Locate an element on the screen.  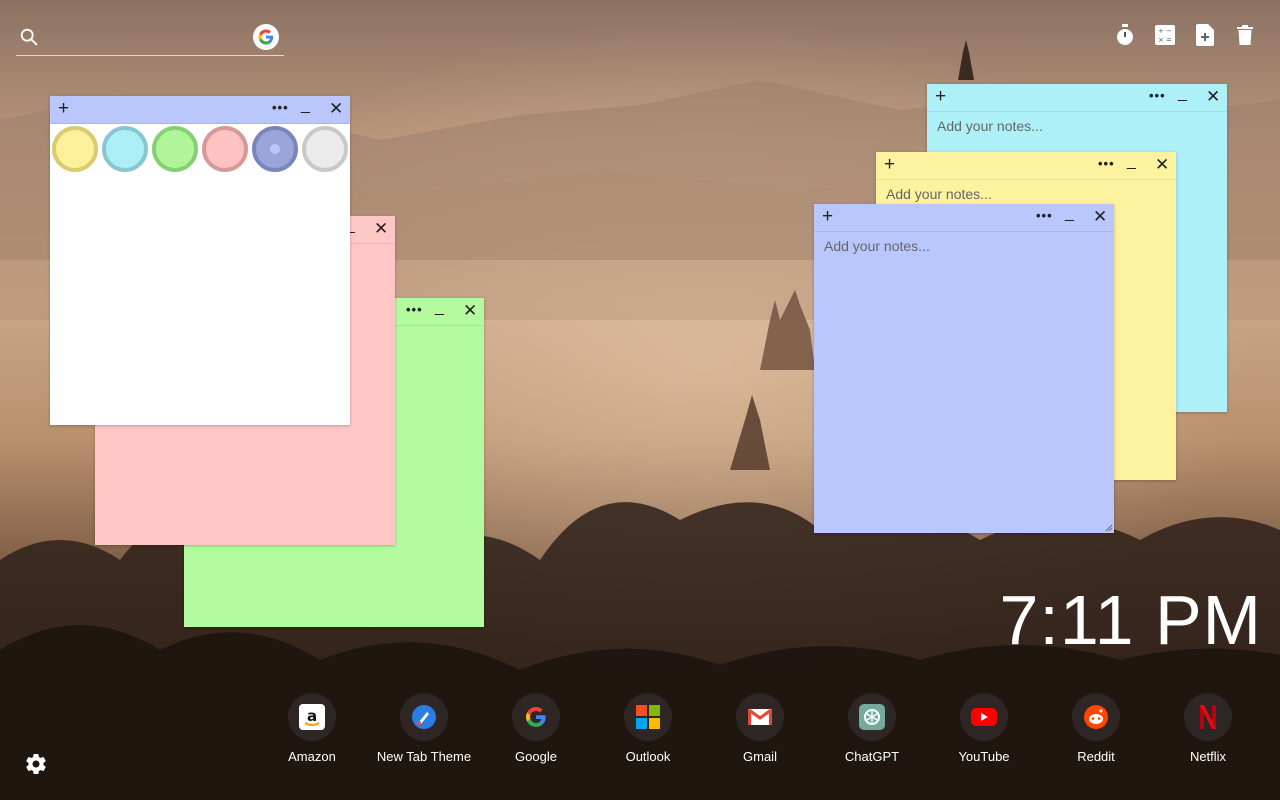
amazon-icon: a is located at coordinates (312, 717).